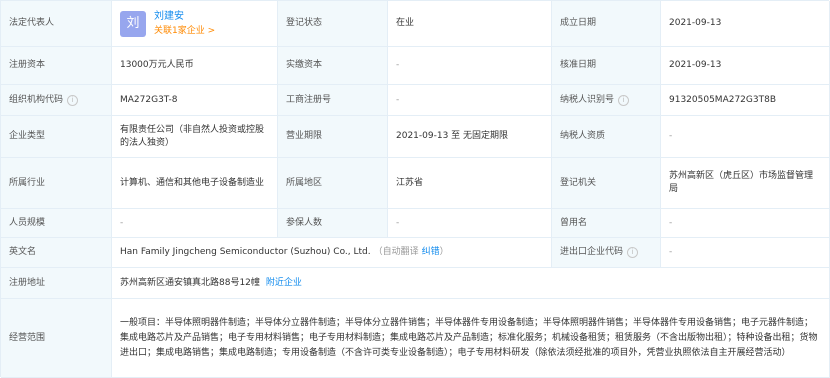 The image size is (830, 378). Describe the element at coordinates (745, 183) in the screenshot. I see `registration-authority-value: 苏州高新区（虎丘区）市场监督管理局` at that location.